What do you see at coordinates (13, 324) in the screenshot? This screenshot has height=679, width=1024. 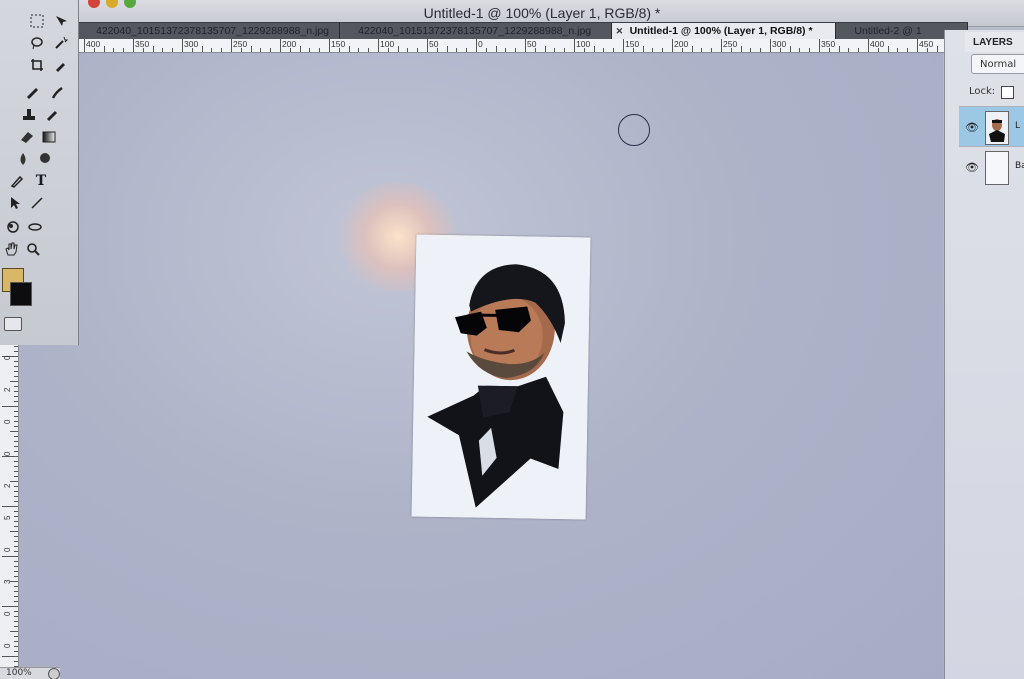 I see `quick-mask-icon` at bounding box center [13, 324].